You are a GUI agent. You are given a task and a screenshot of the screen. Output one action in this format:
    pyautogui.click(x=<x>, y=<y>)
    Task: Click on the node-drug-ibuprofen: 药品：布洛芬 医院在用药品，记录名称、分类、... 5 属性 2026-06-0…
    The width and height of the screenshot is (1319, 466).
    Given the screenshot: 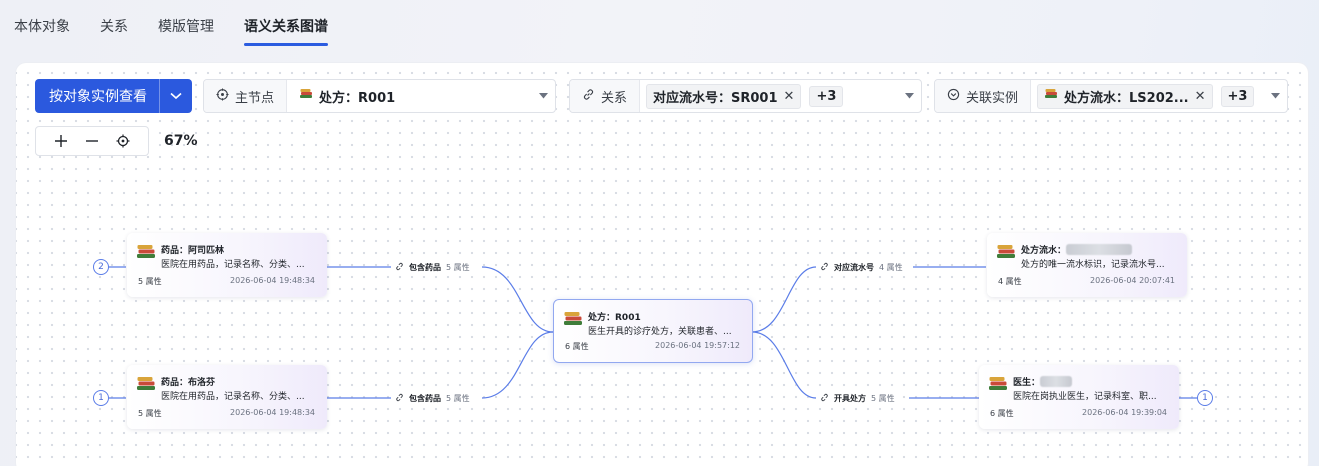 What is the action you would take?
    pyautogui.click(x=227, y=397)
    